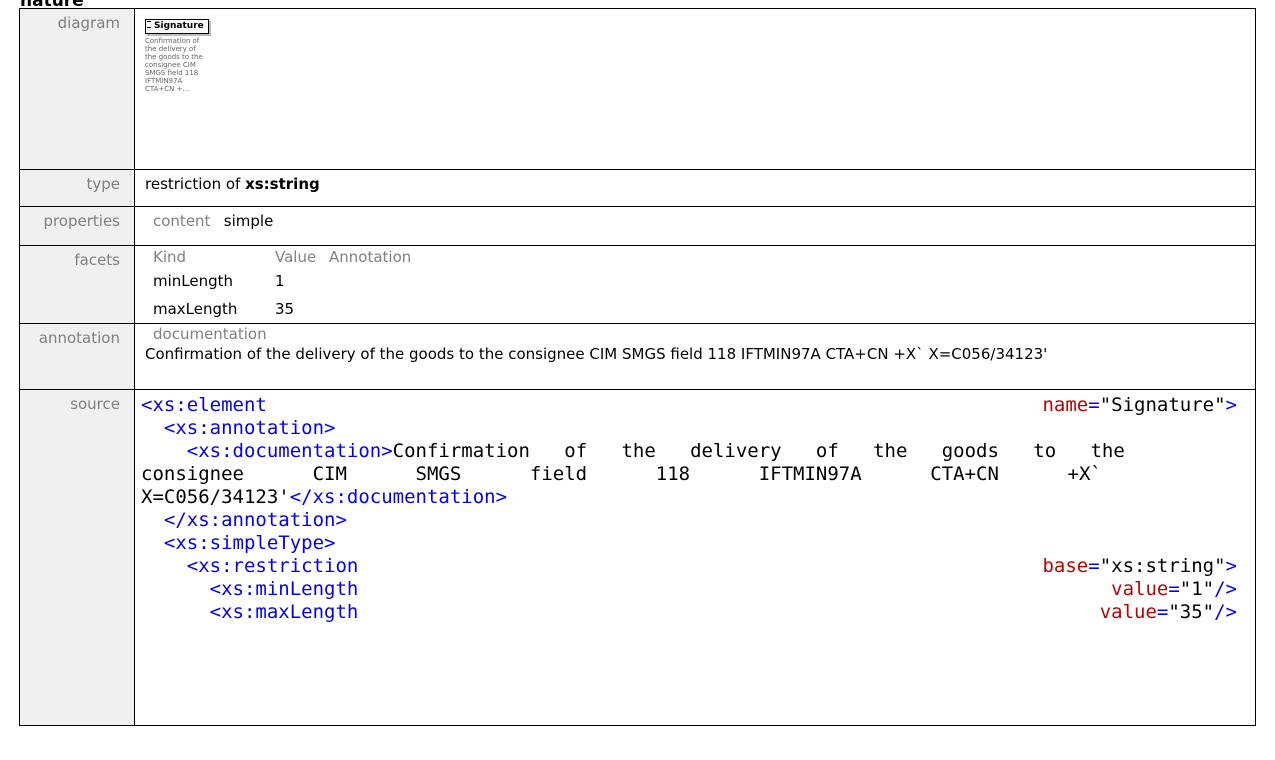  I want to click on type-cell: restriction of xs:string, so click(695, 188).